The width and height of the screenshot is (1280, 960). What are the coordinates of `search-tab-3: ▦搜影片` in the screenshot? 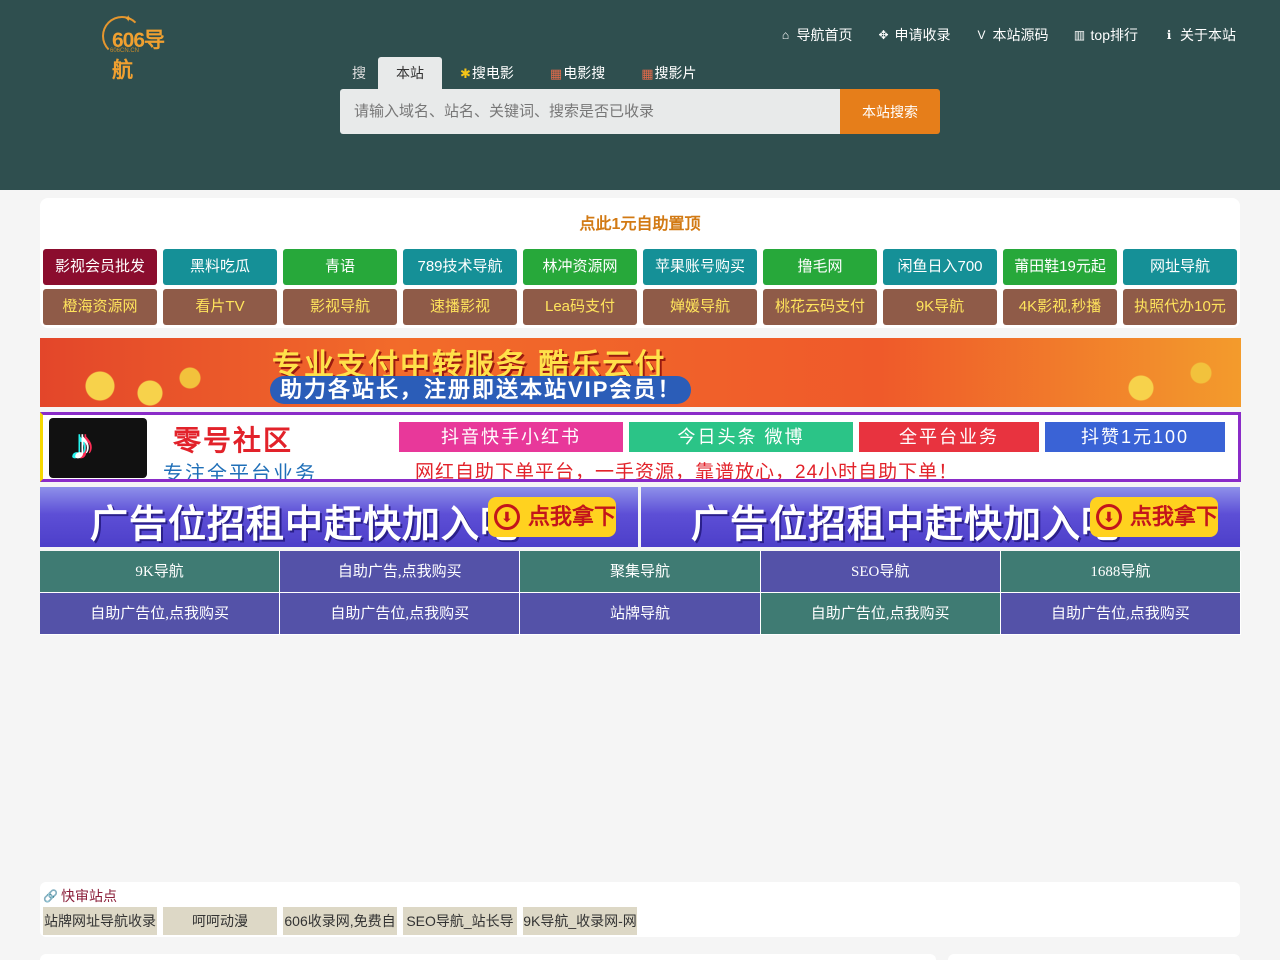 It's located at (668, 73).